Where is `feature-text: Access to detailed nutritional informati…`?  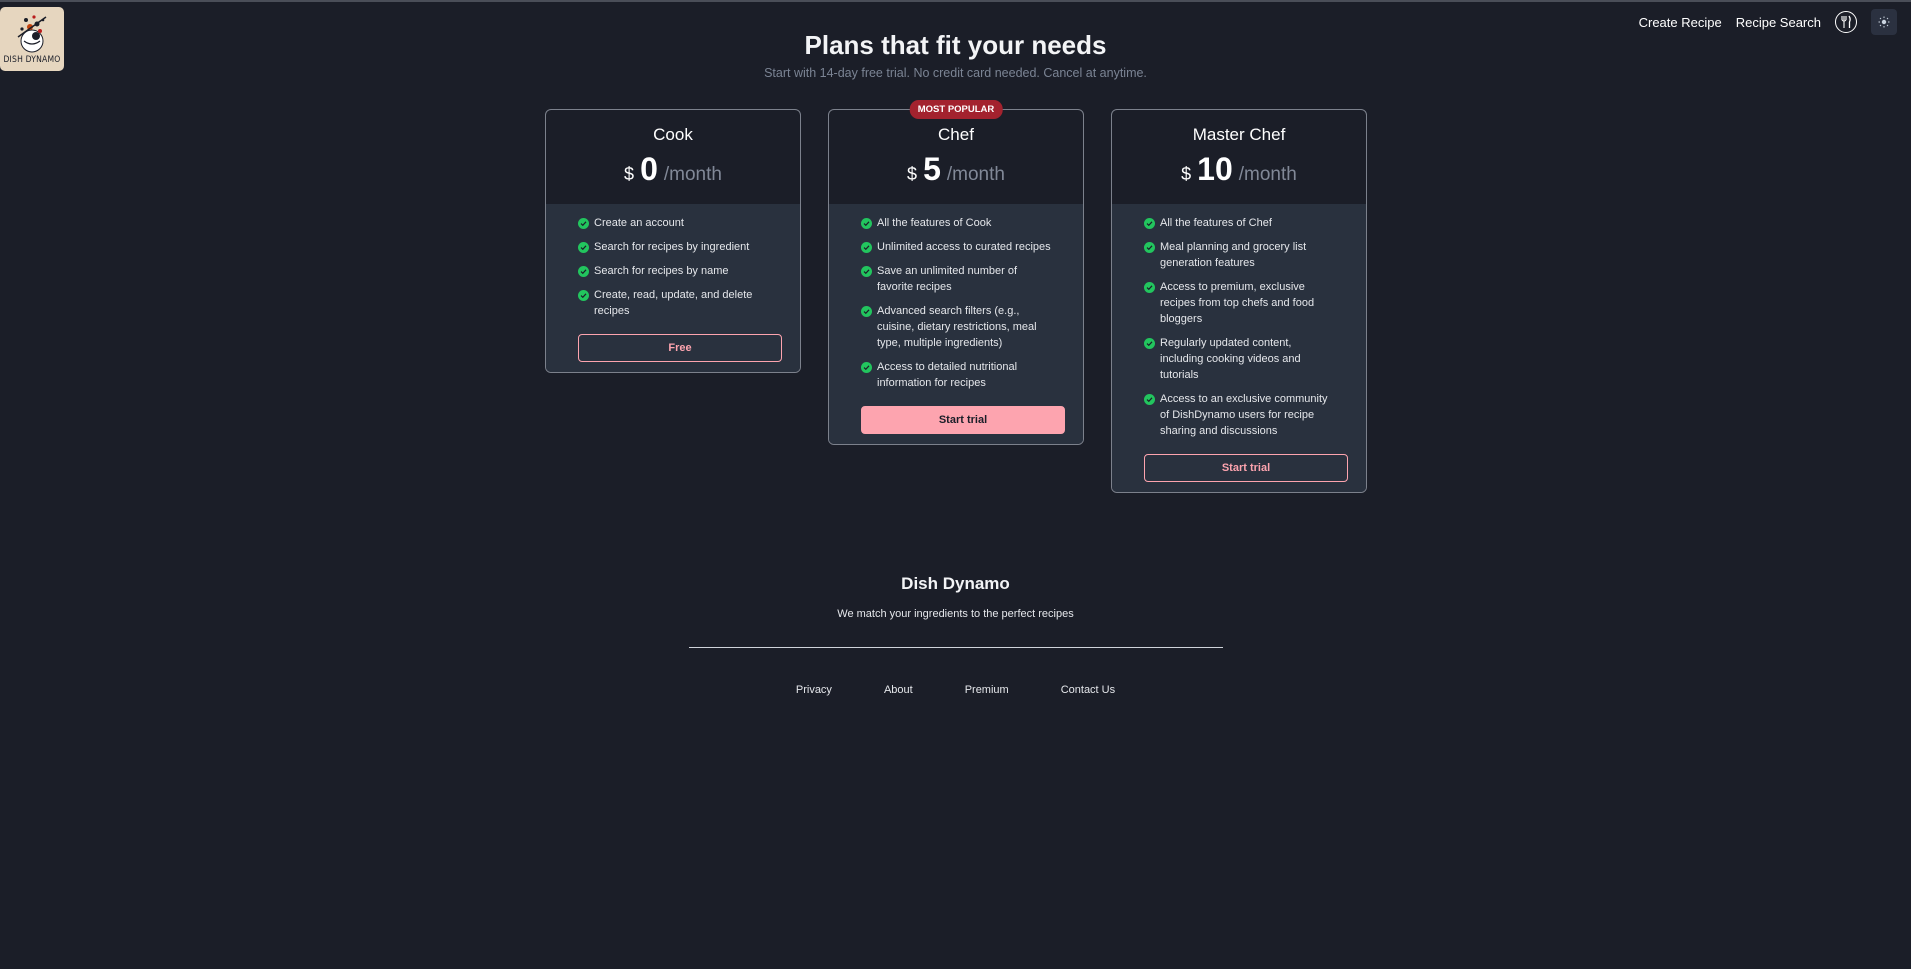 feature-text: Access to detailed nutritional informati… is located at coordinates (947, 375).